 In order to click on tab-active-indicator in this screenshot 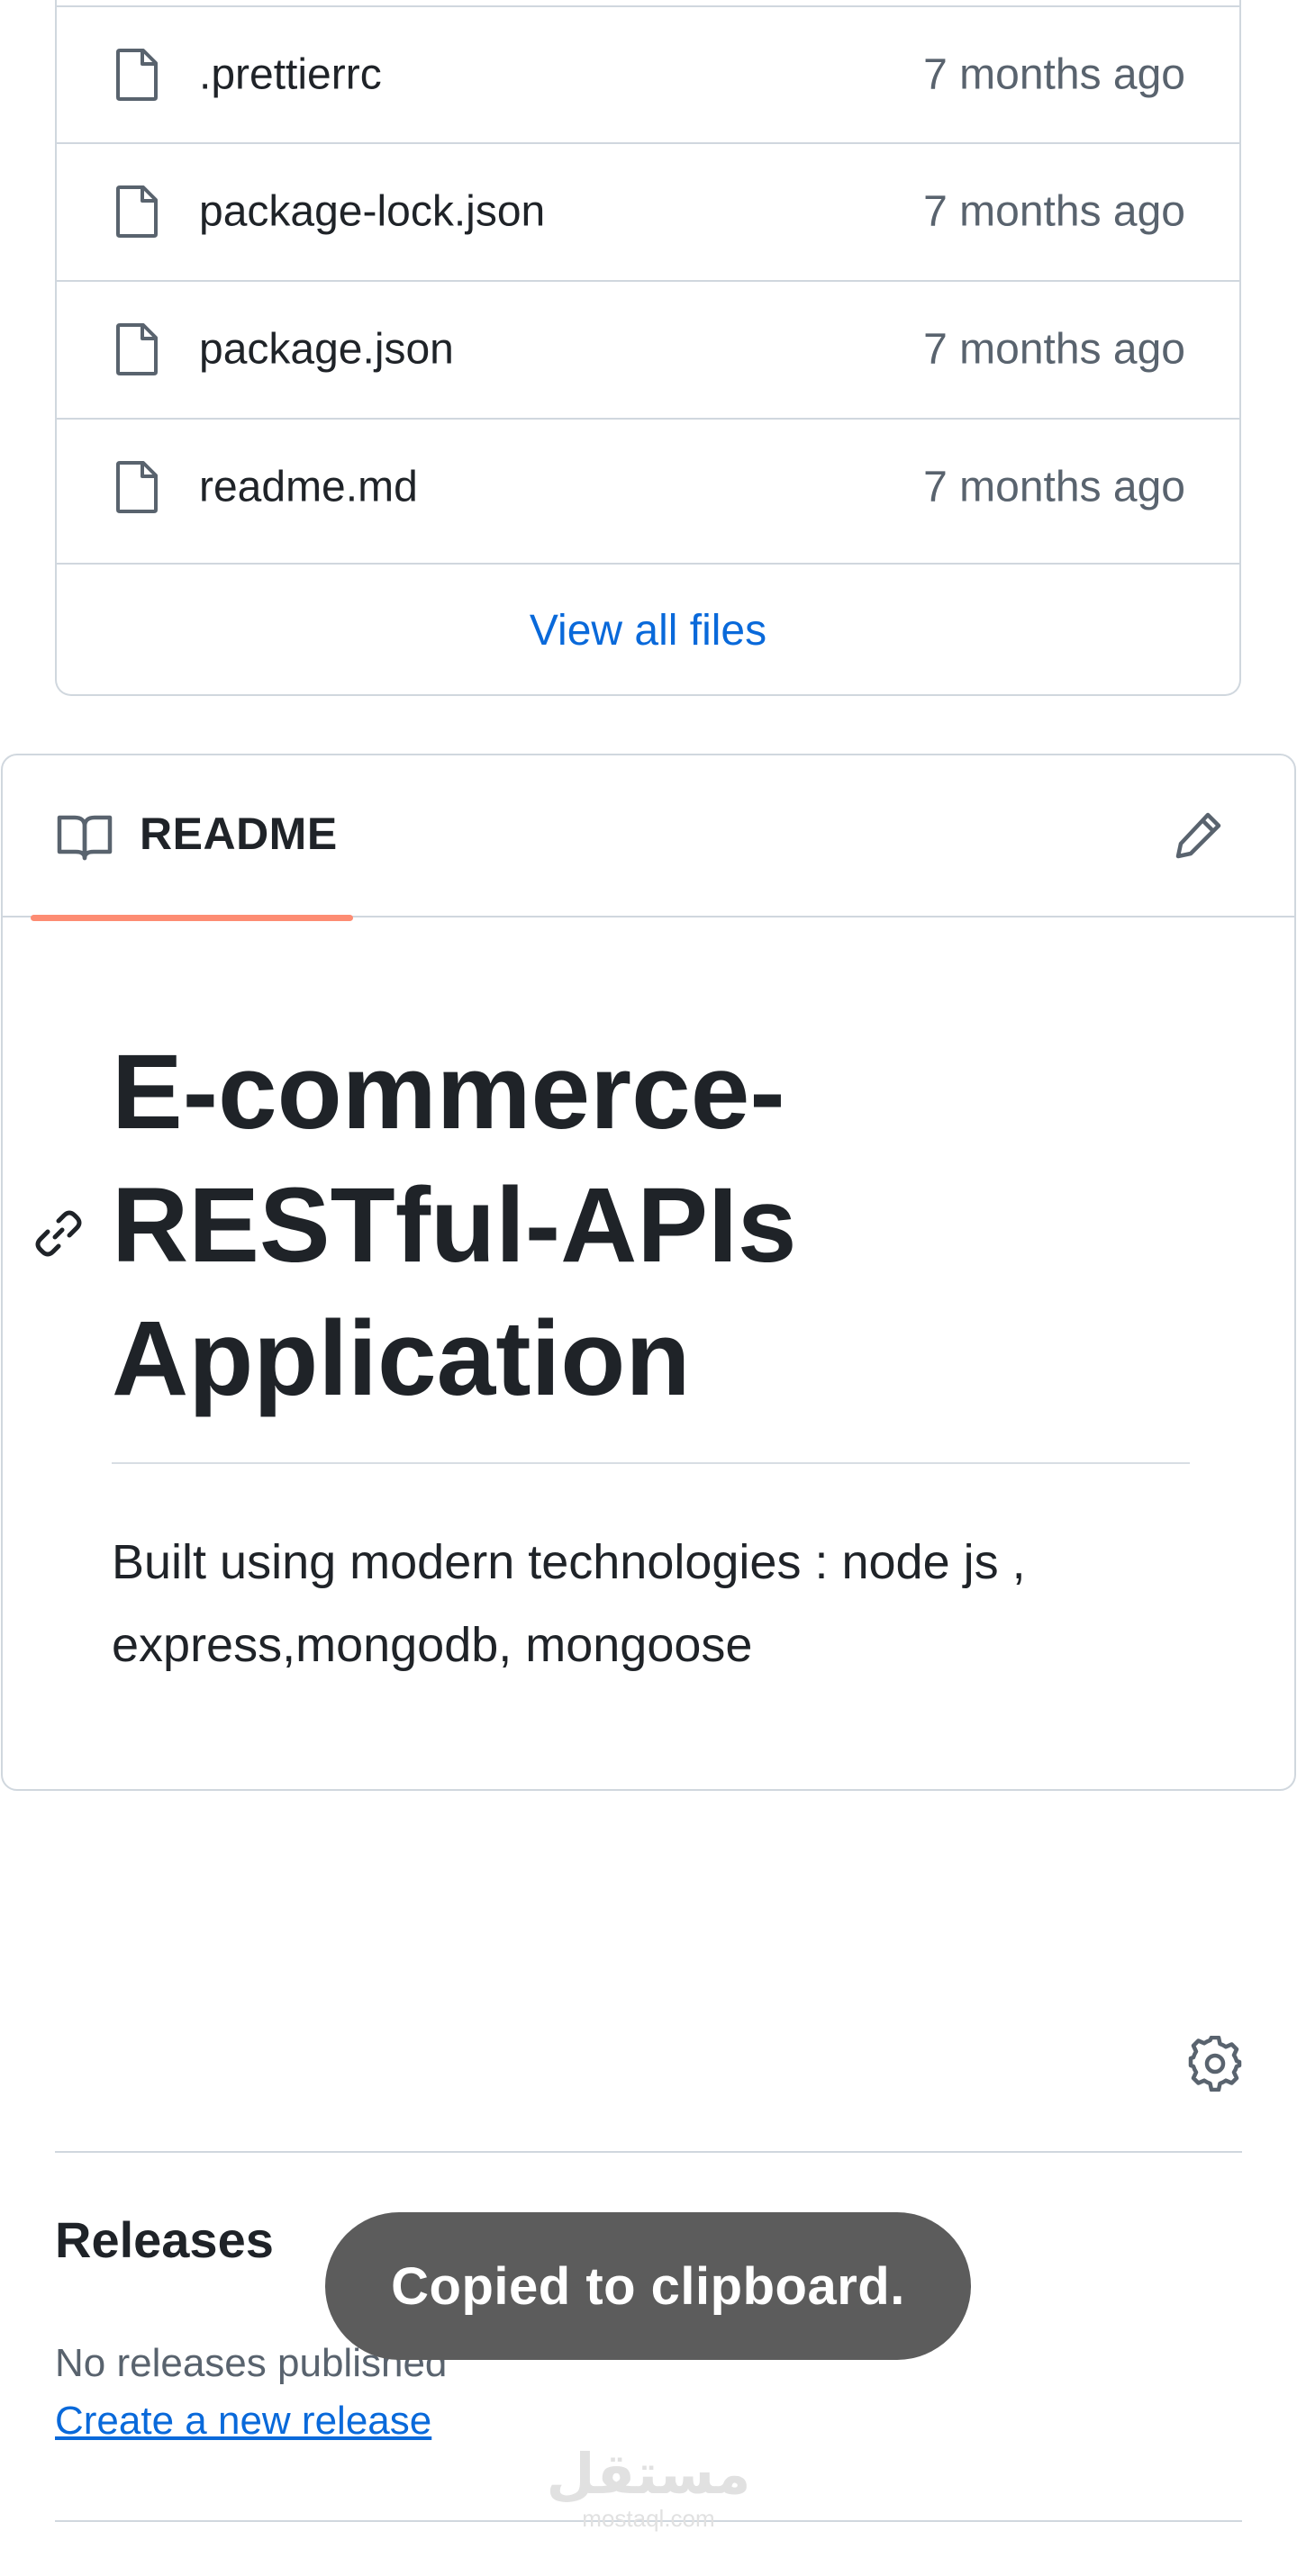, I will do `click(192, 918)`.